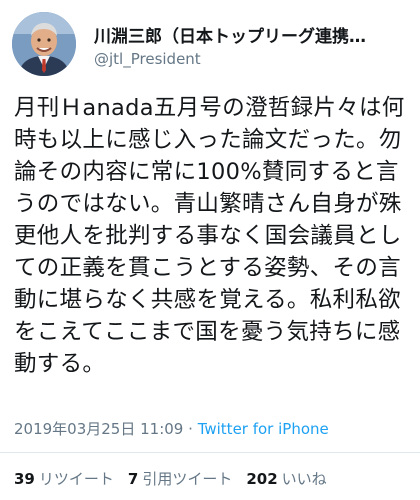  Describe the element at coordinates (76, 479) in the screenshot. I see `retweets-label: リツイート` at that location.